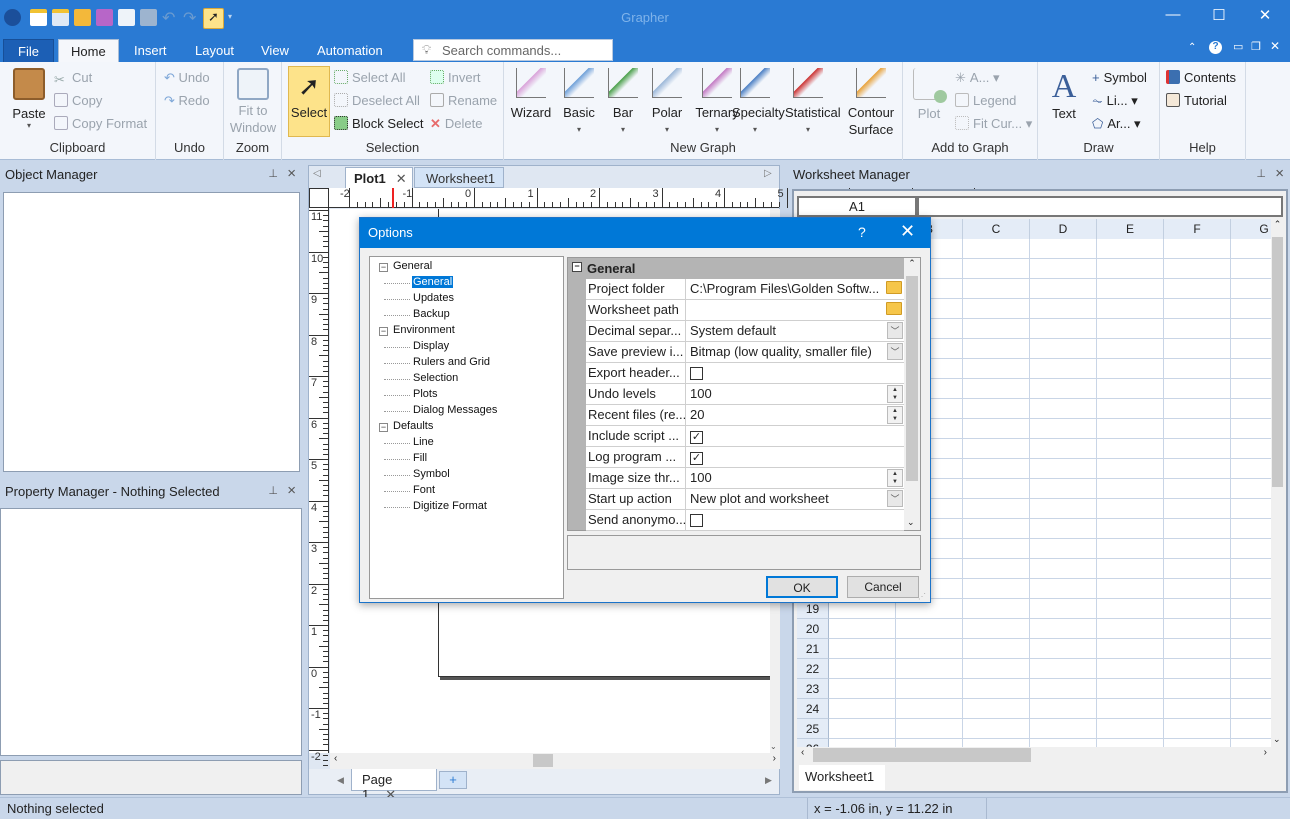 The height and width of the screenshot is (819, 1290). Describe the element at coordinates (1279, 173) in the screenshot. I see `close-panel-icon: ×` at that location.